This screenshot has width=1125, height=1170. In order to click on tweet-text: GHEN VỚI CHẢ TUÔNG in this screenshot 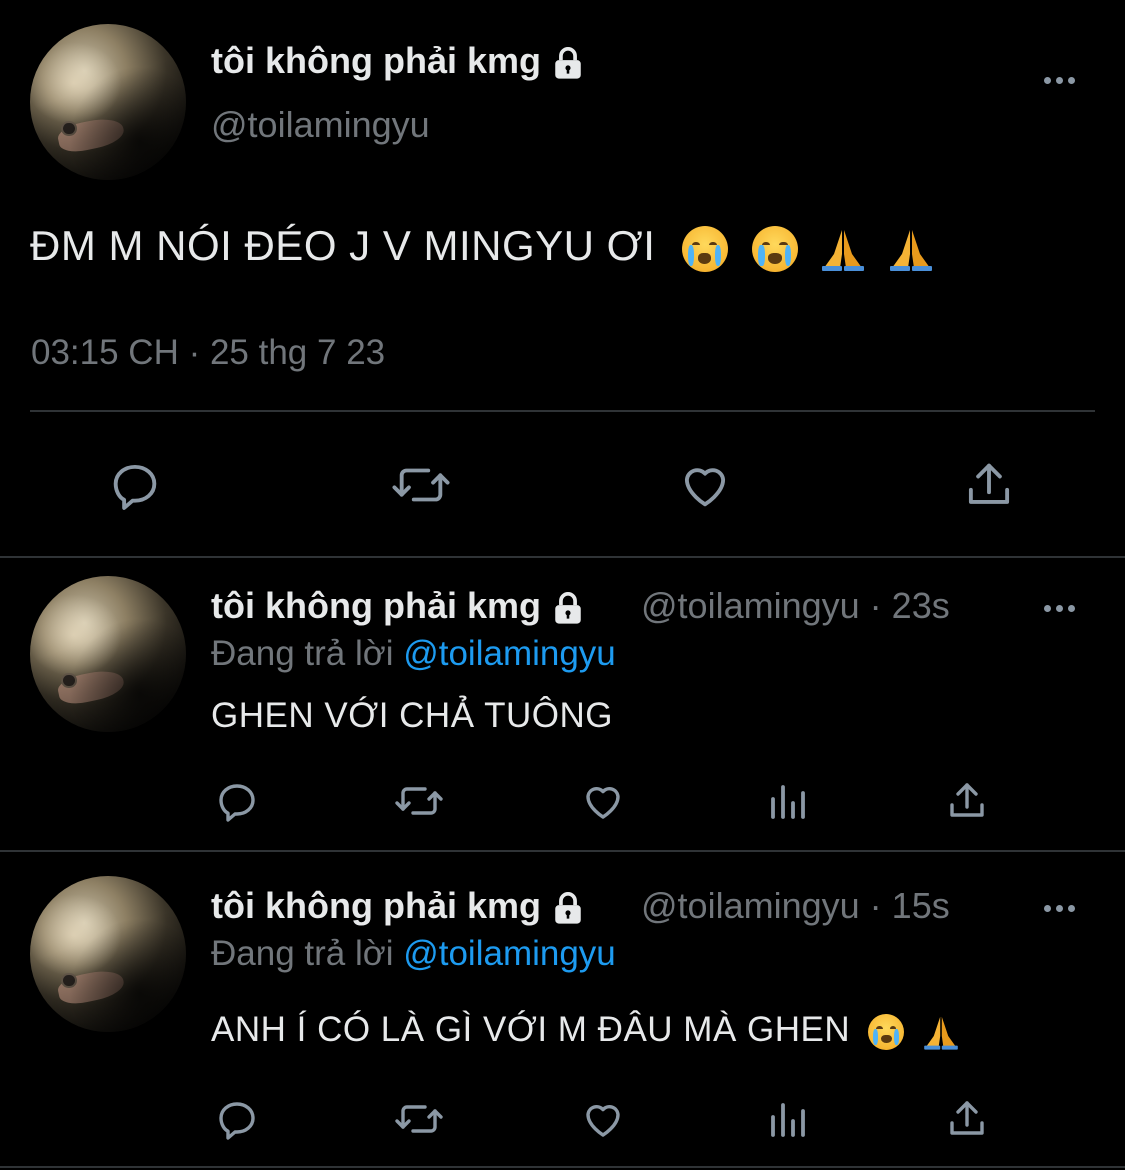, I will do `click(412, 715)`.